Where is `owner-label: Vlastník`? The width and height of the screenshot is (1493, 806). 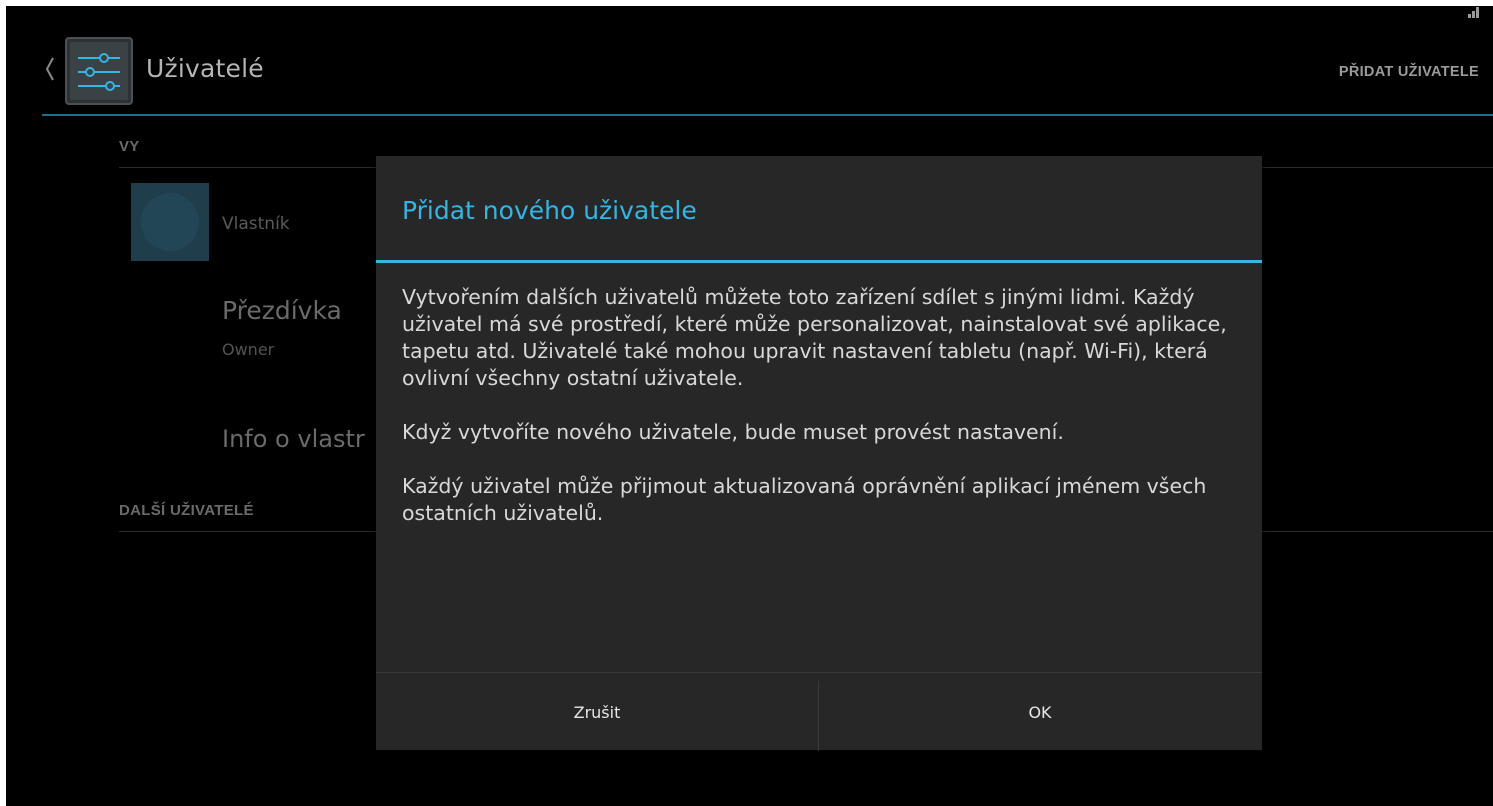 owner-label: Vlastník is located at coordinates (256, 224).